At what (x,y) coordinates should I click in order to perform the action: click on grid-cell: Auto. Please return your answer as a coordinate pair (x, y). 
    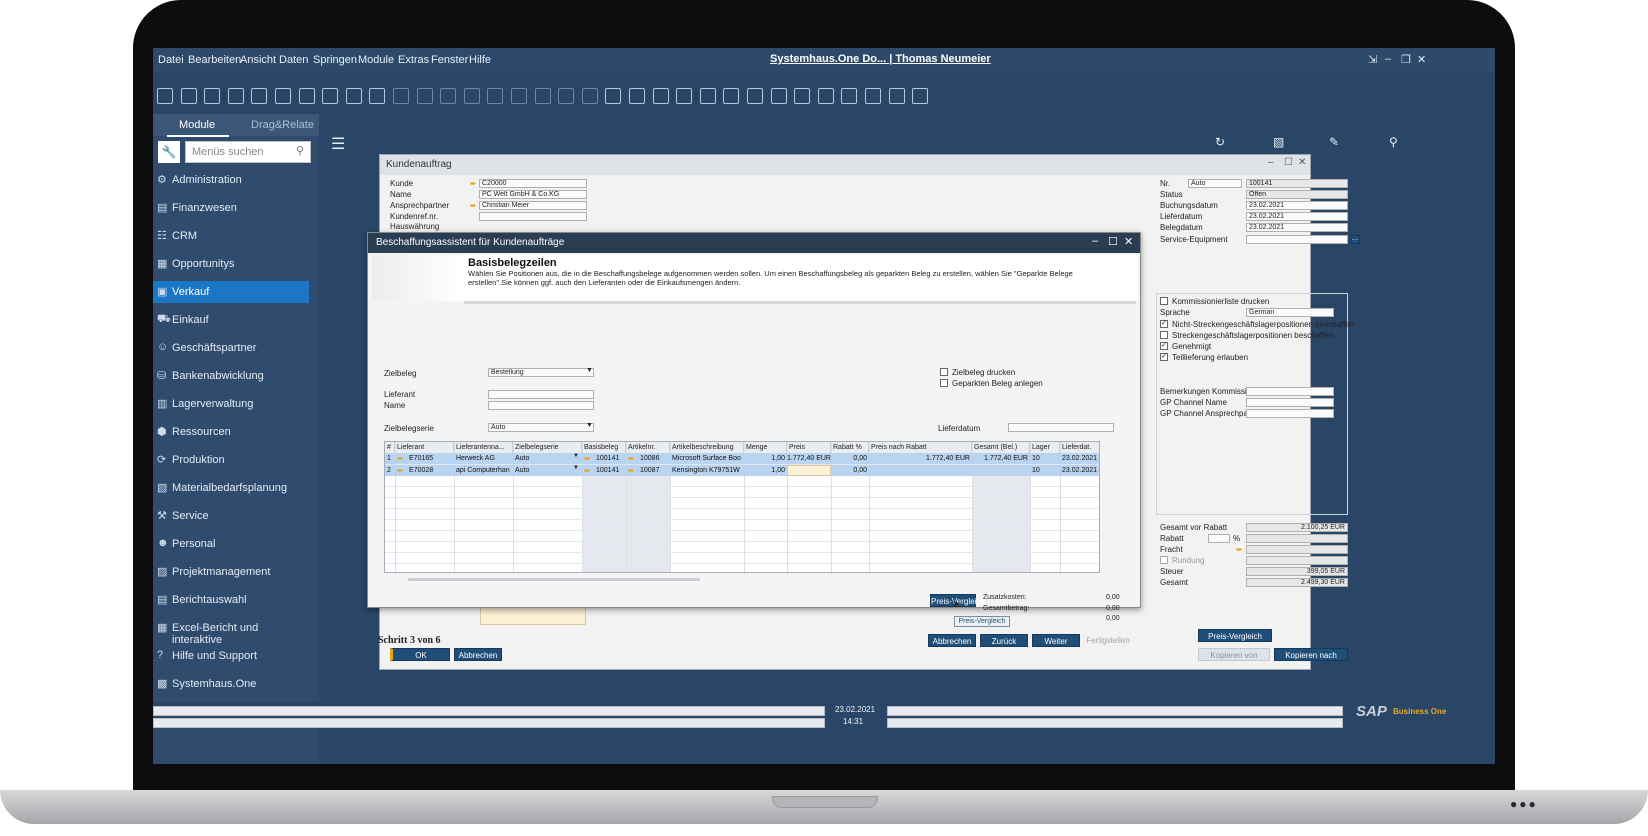
    Looking at the image, I should click on (547, 470).